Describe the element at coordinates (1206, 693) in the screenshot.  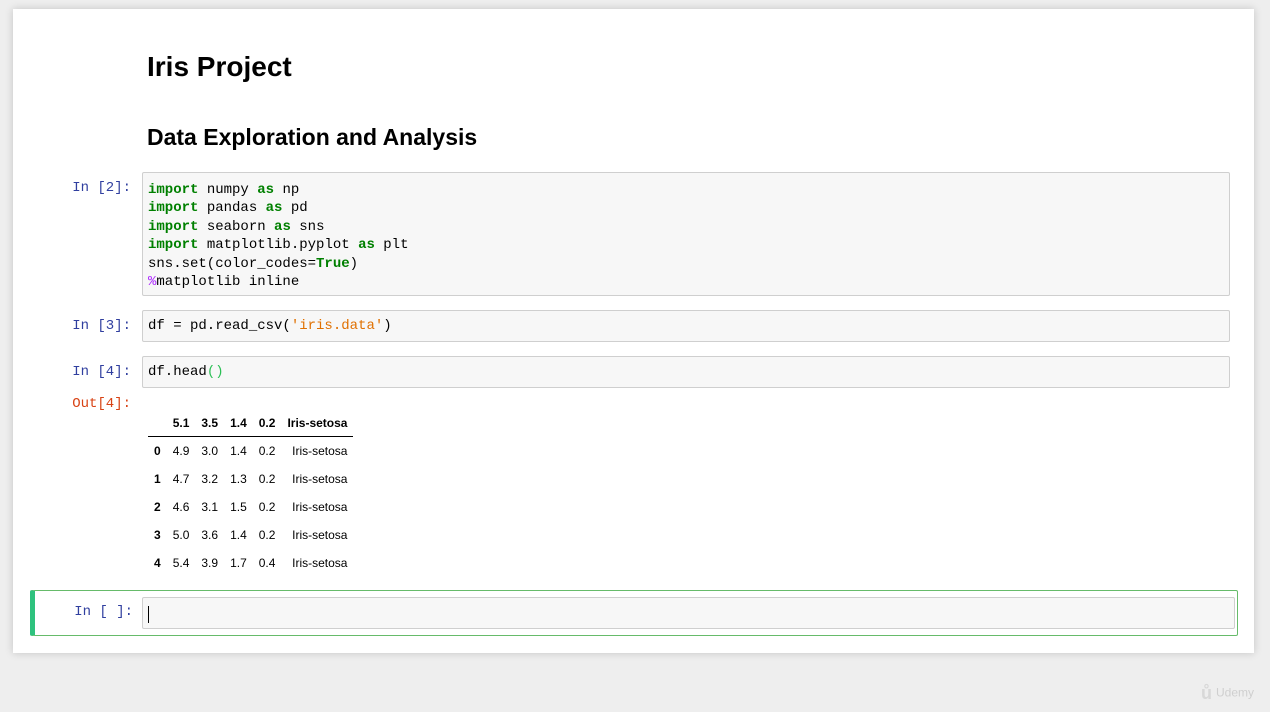
I see `udemy-logo-icon: ů` at that location.